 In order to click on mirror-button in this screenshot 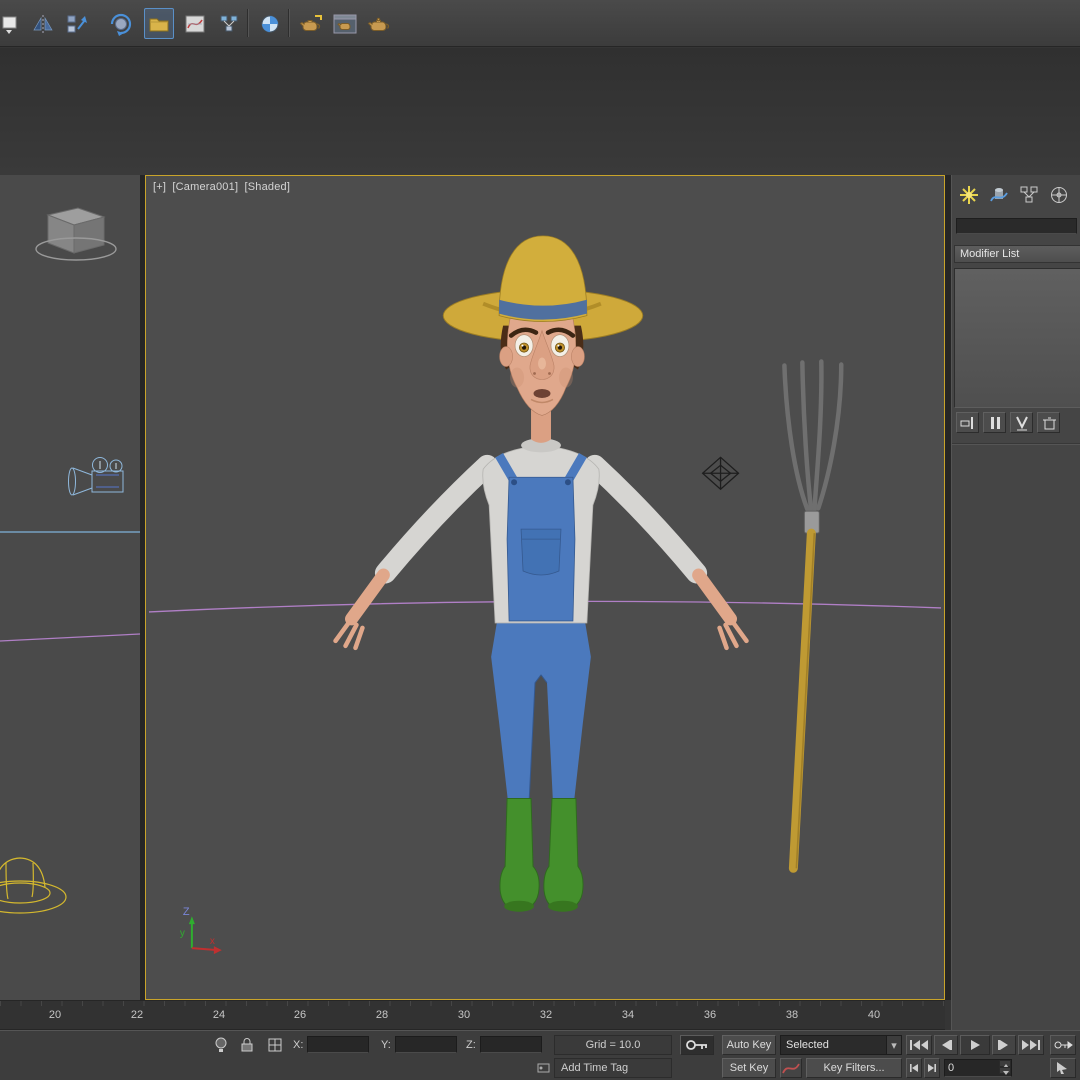, I will do `click(43, 23)`.